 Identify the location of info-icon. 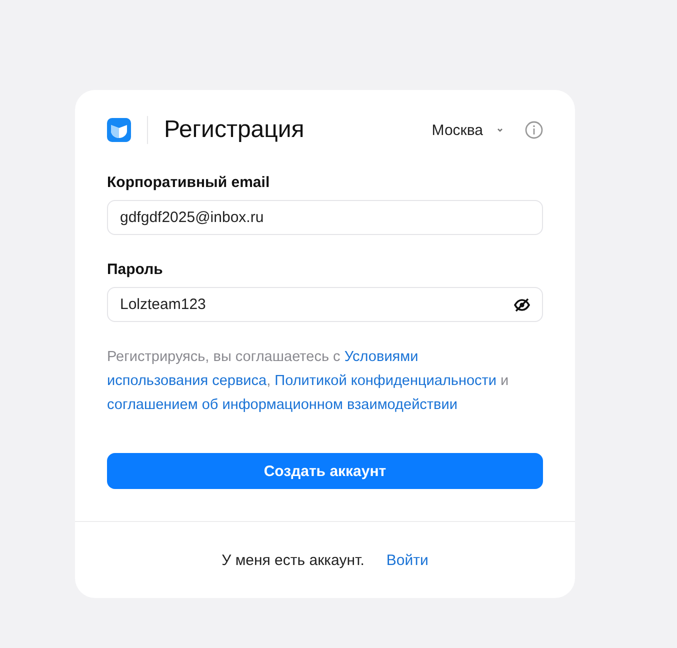
(534, 130).